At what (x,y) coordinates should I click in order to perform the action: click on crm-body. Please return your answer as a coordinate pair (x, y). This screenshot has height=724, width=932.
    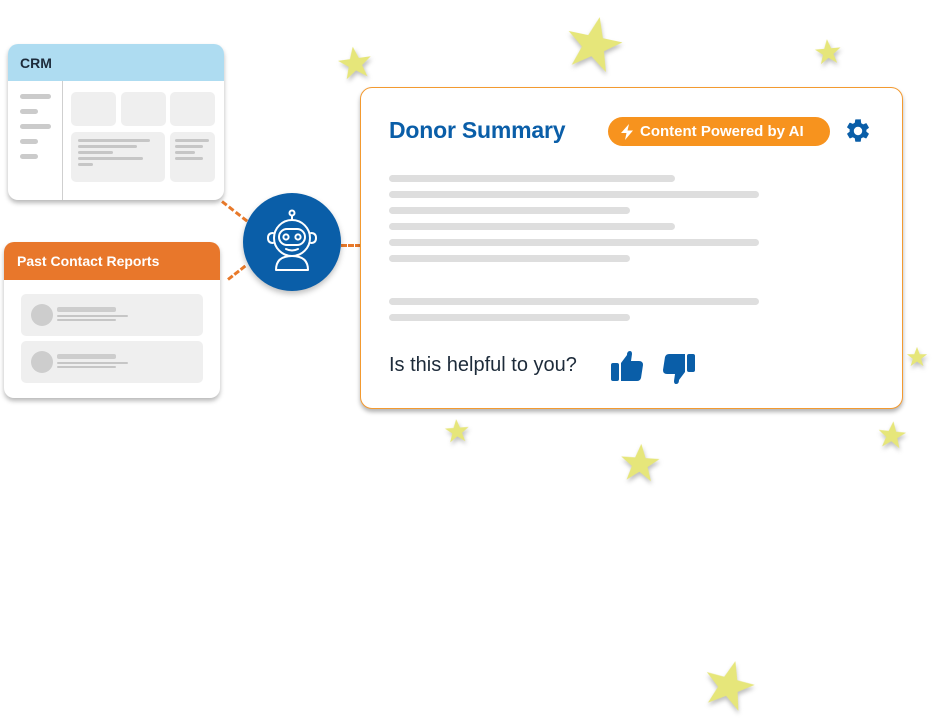
    Looking at the image, I should click on (116, 140).